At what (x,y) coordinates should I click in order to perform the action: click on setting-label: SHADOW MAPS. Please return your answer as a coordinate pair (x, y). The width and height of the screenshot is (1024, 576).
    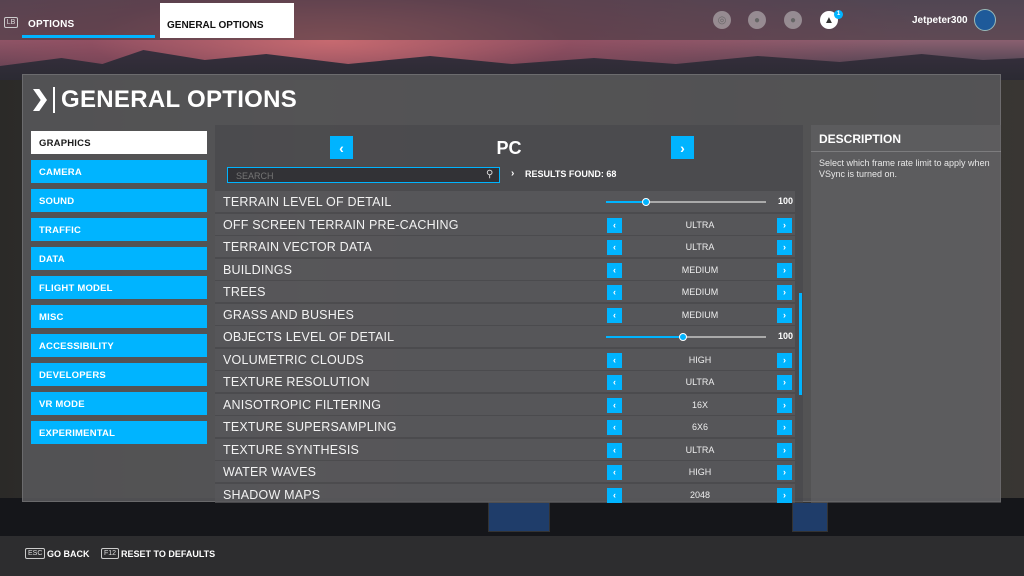
    Looking at the image, I should click on (272, 494).